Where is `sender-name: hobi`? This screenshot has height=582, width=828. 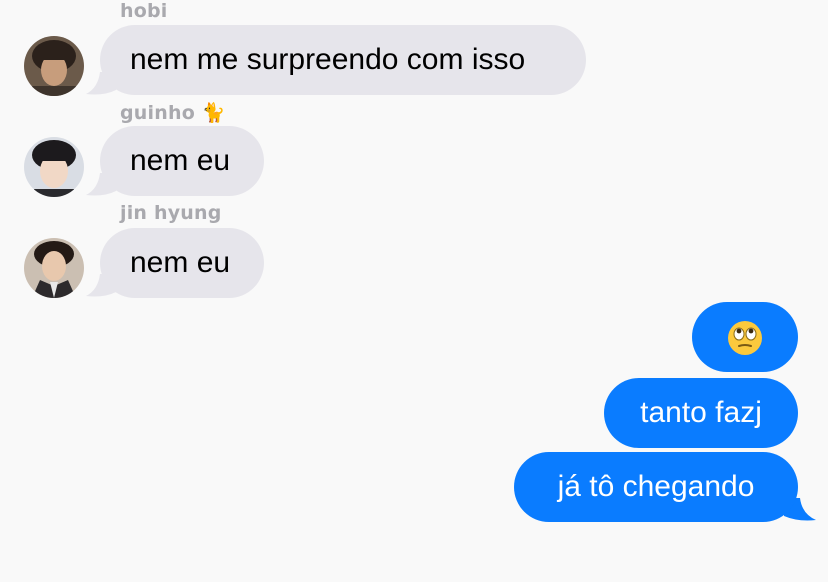 sender-name: hobi is located at coordinates (144, 11).